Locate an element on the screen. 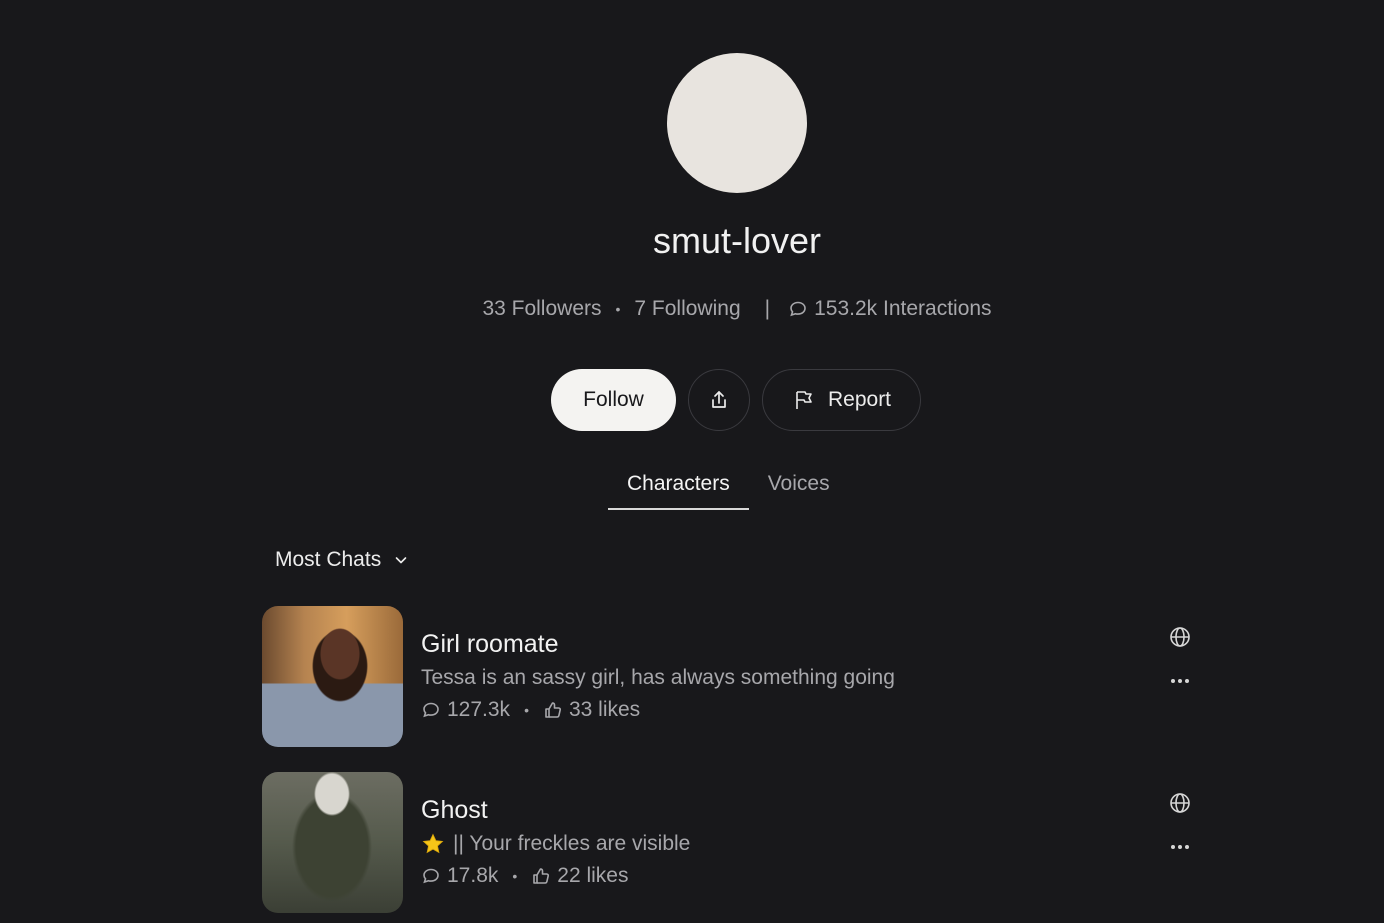 Image resolution: width=1384 pixels, height=923 pixels. chat-count: 127.3k is located at coordinates (479, 709).